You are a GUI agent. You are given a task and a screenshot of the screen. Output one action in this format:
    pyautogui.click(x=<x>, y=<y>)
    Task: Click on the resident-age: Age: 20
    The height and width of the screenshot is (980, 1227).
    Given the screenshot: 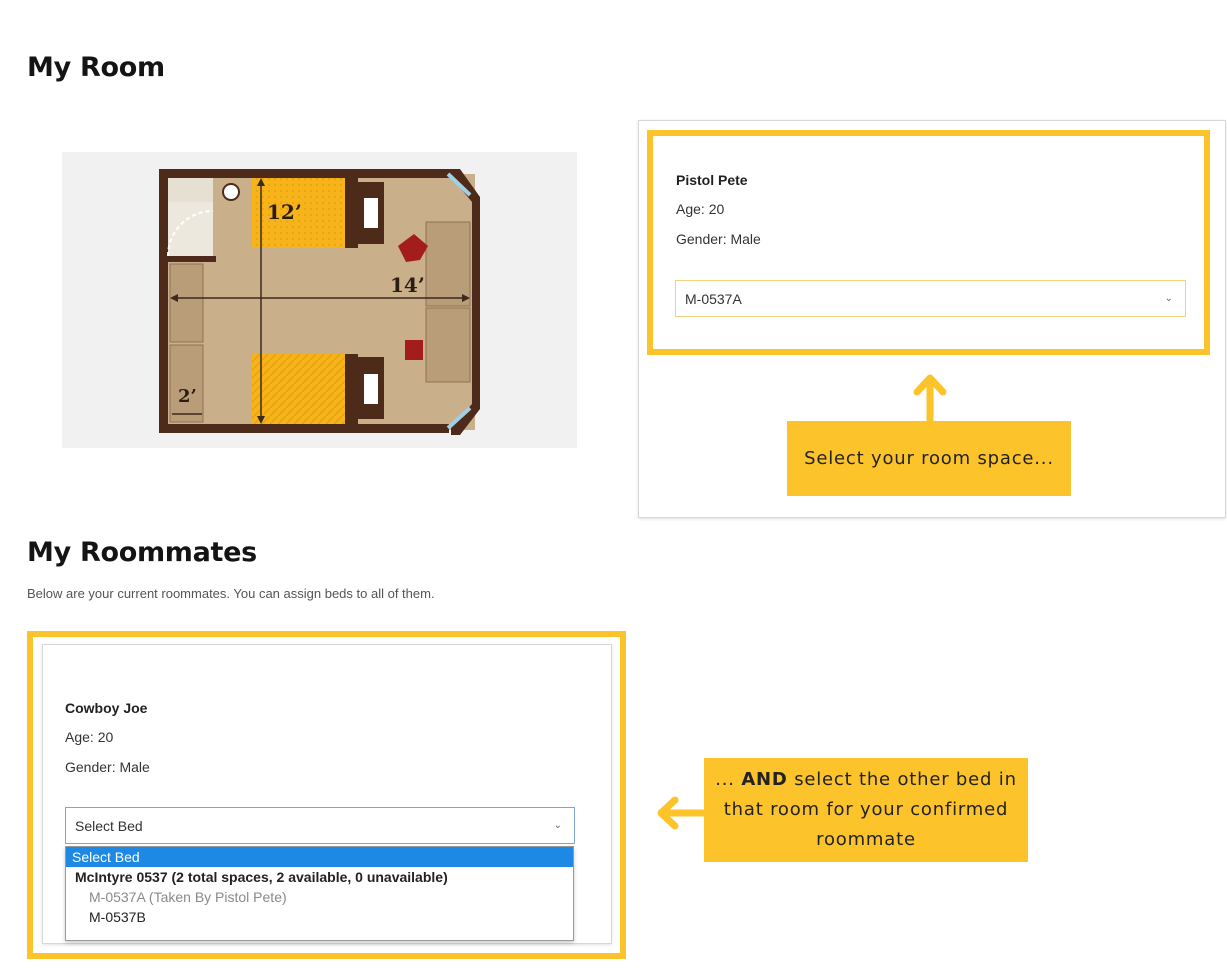 What is the action you would take?
    pyautogui.click(x=700, y=209)
    